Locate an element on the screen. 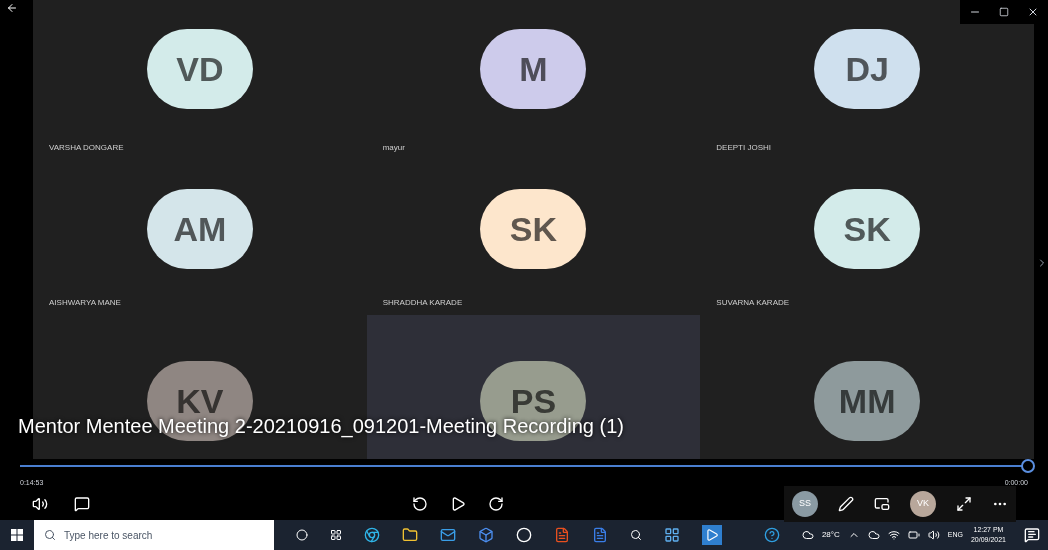  participant-name: SUVARNA KARADE is located at coordinates (753, 303).